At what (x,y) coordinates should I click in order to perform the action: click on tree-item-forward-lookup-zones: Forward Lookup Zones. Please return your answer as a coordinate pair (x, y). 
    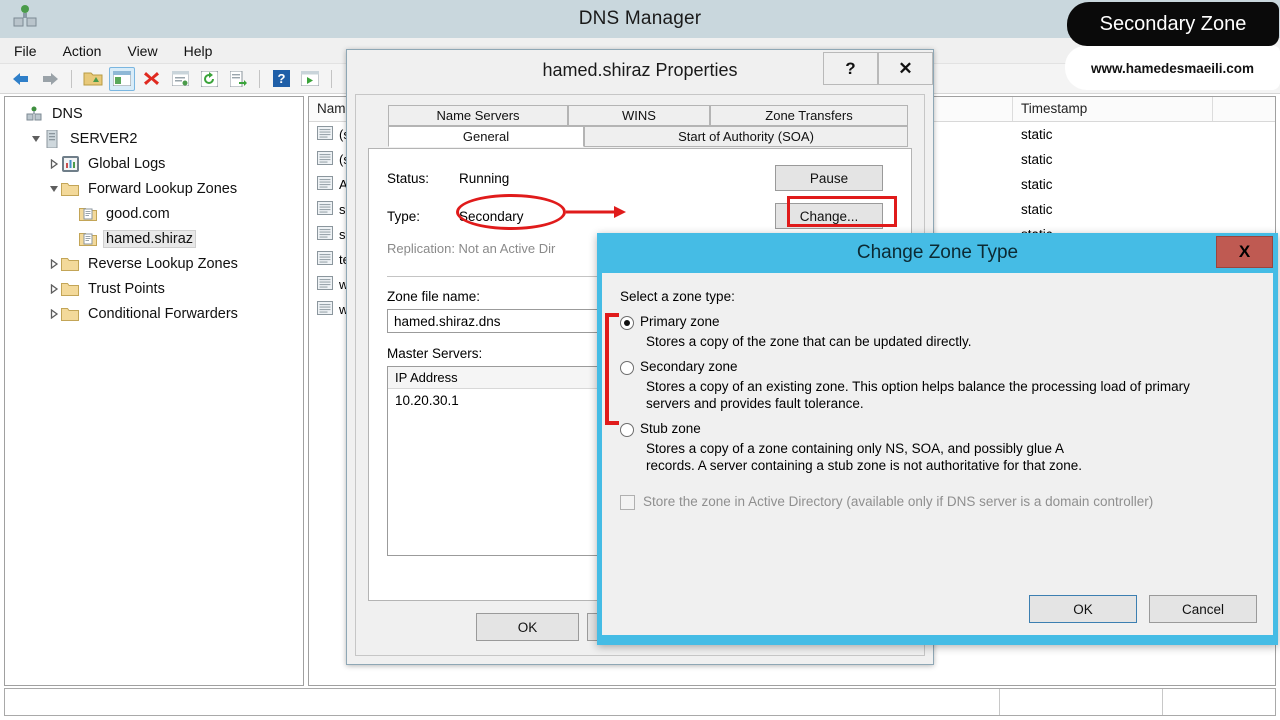
    Looking at the image, I should click on (154, 188).